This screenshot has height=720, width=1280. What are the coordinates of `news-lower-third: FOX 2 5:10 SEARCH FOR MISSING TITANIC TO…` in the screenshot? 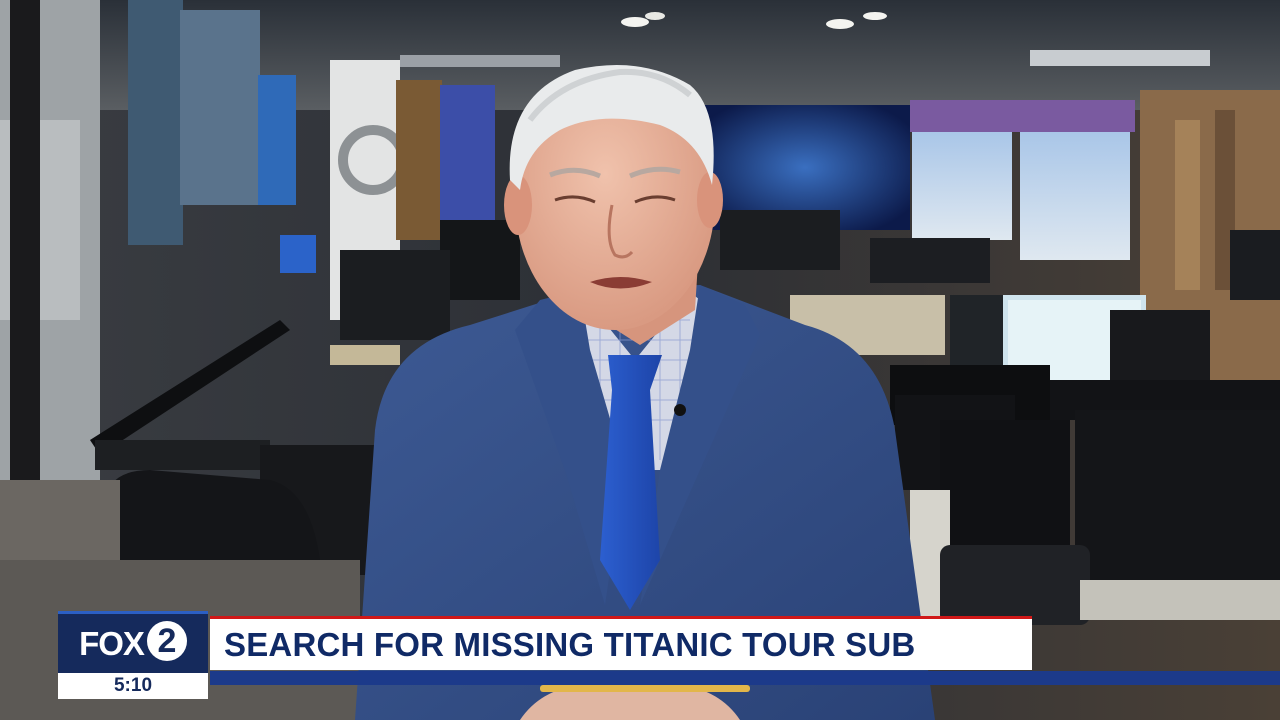 It's located at (669, 655).